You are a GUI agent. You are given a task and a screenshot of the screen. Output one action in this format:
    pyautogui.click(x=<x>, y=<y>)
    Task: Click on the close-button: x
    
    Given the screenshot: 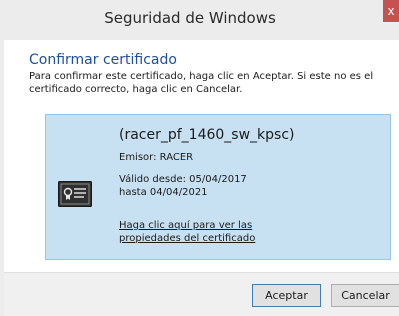 What is the action you would take?
    pyautogui.click(x=391, y=11)
    